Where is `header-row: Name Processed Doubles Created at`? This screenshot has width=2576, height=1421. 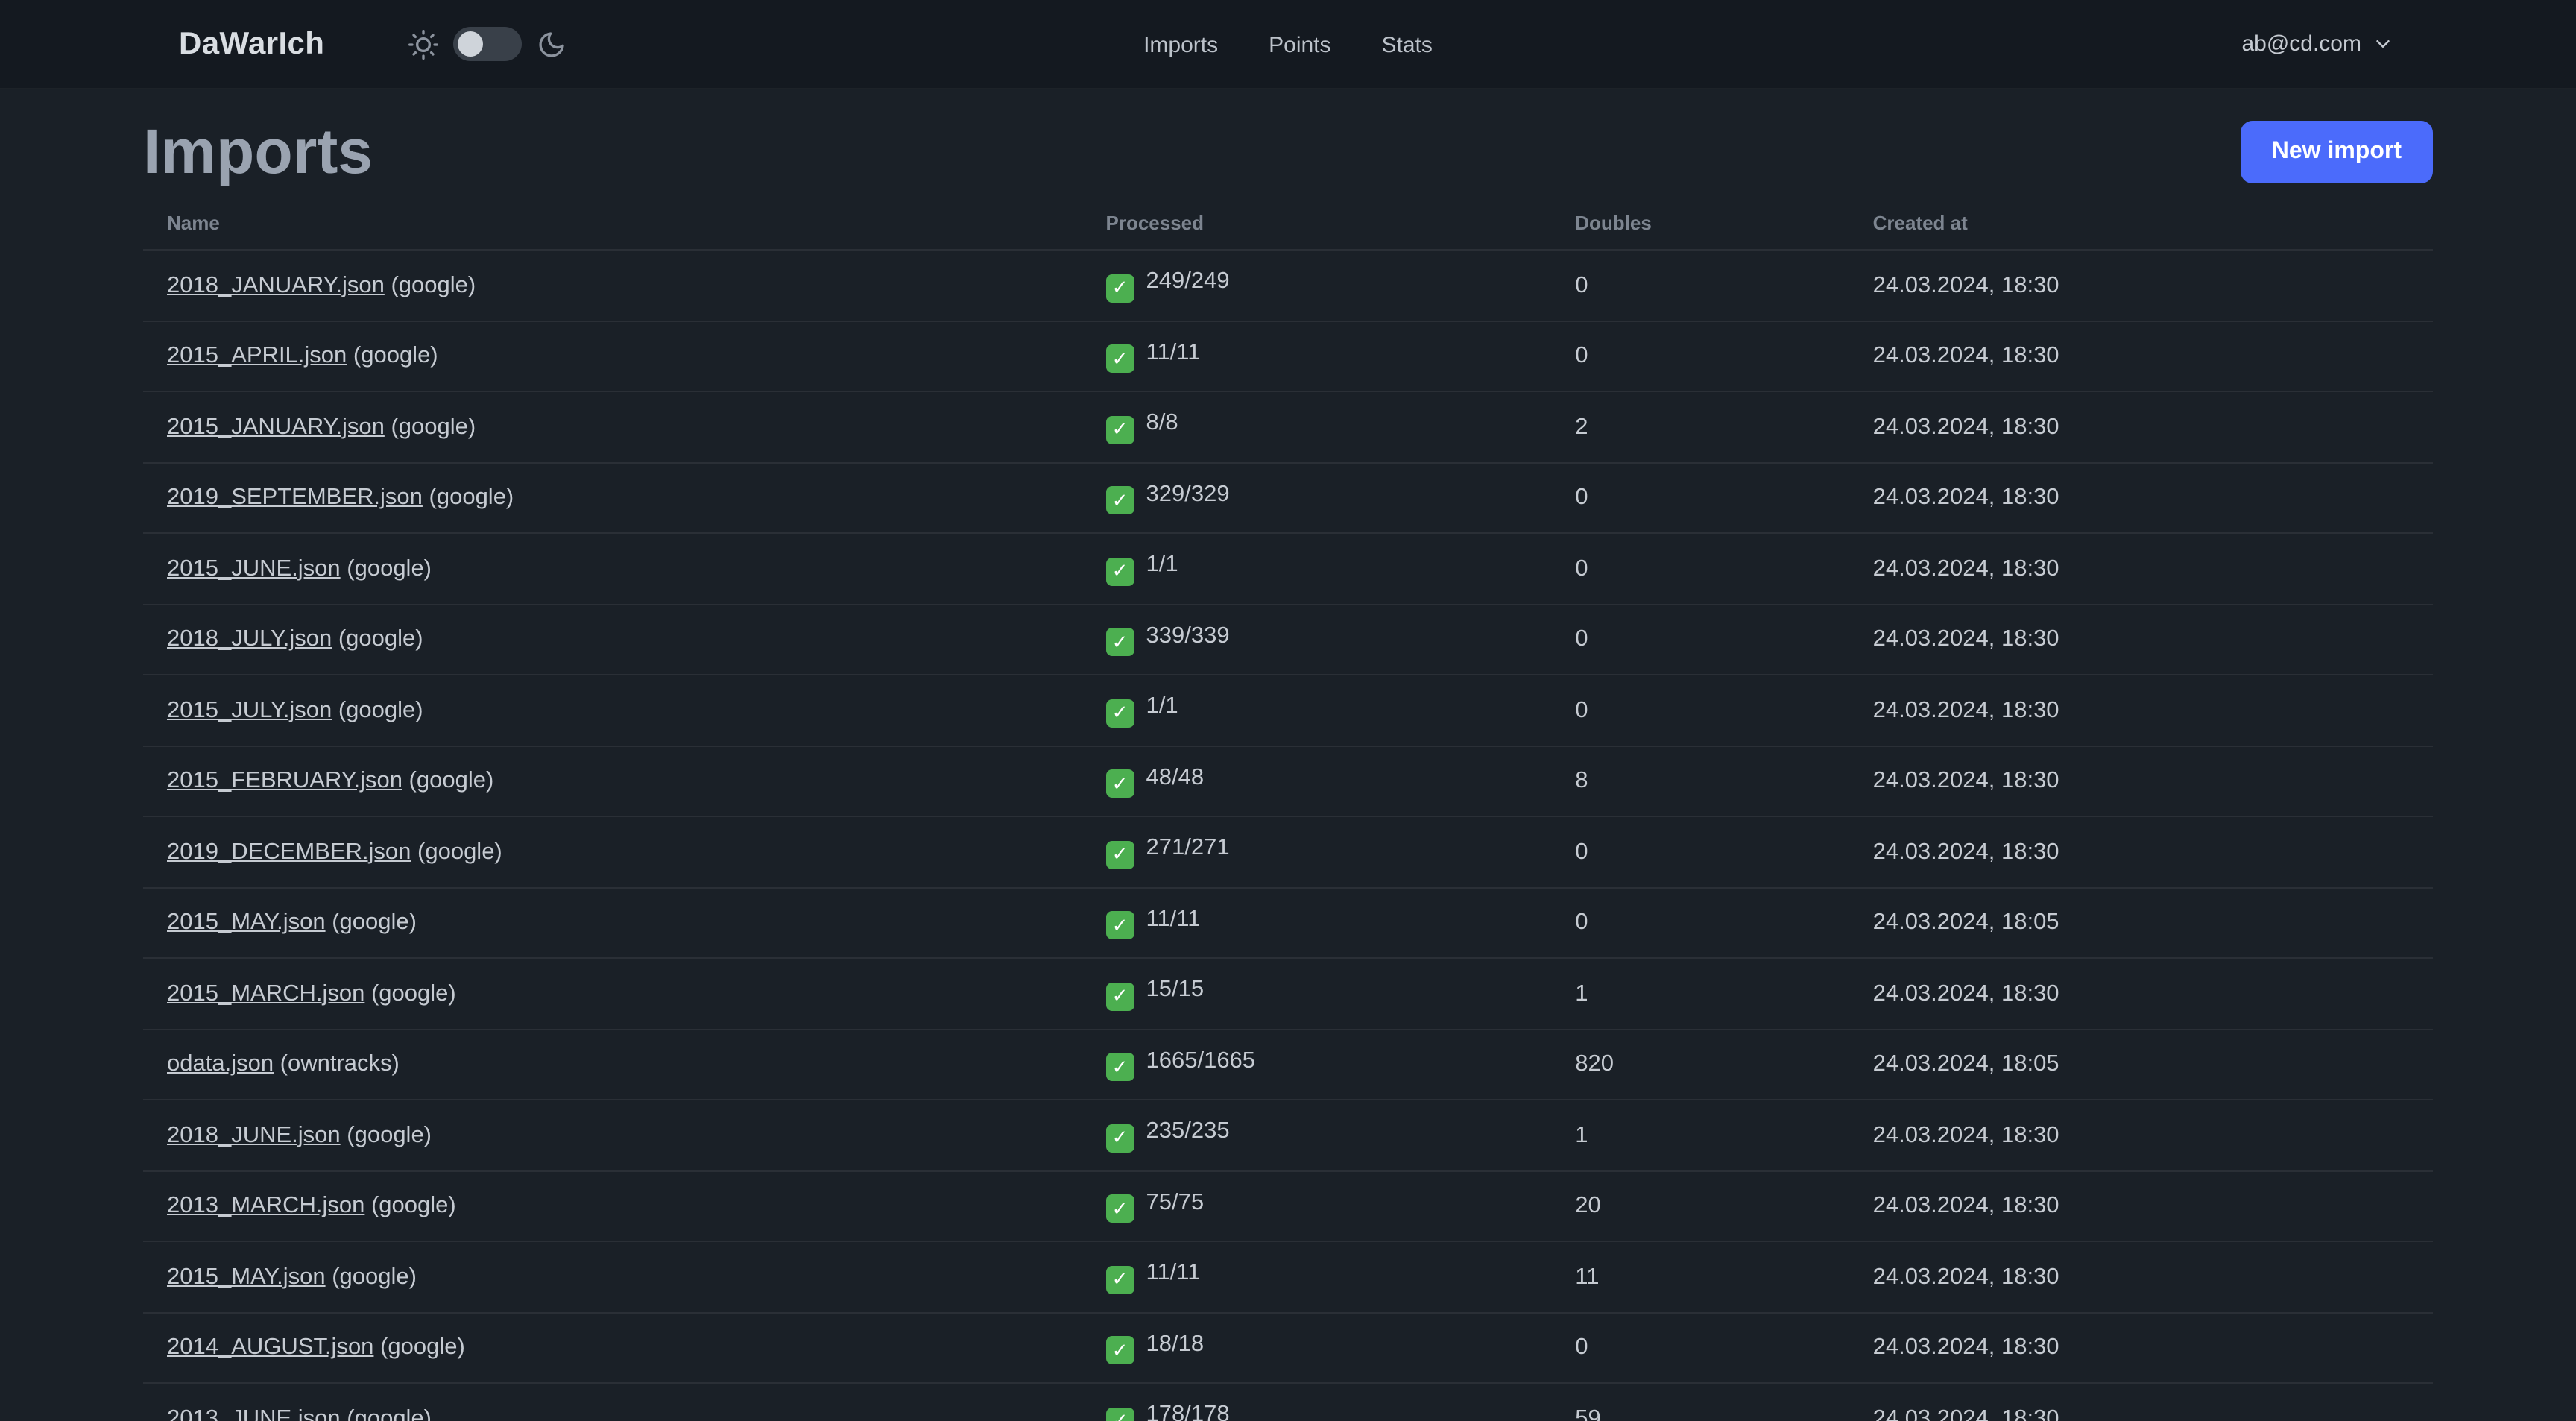
header-row: Name Processed Doubles Created at is located at coordinates (1288, 222).